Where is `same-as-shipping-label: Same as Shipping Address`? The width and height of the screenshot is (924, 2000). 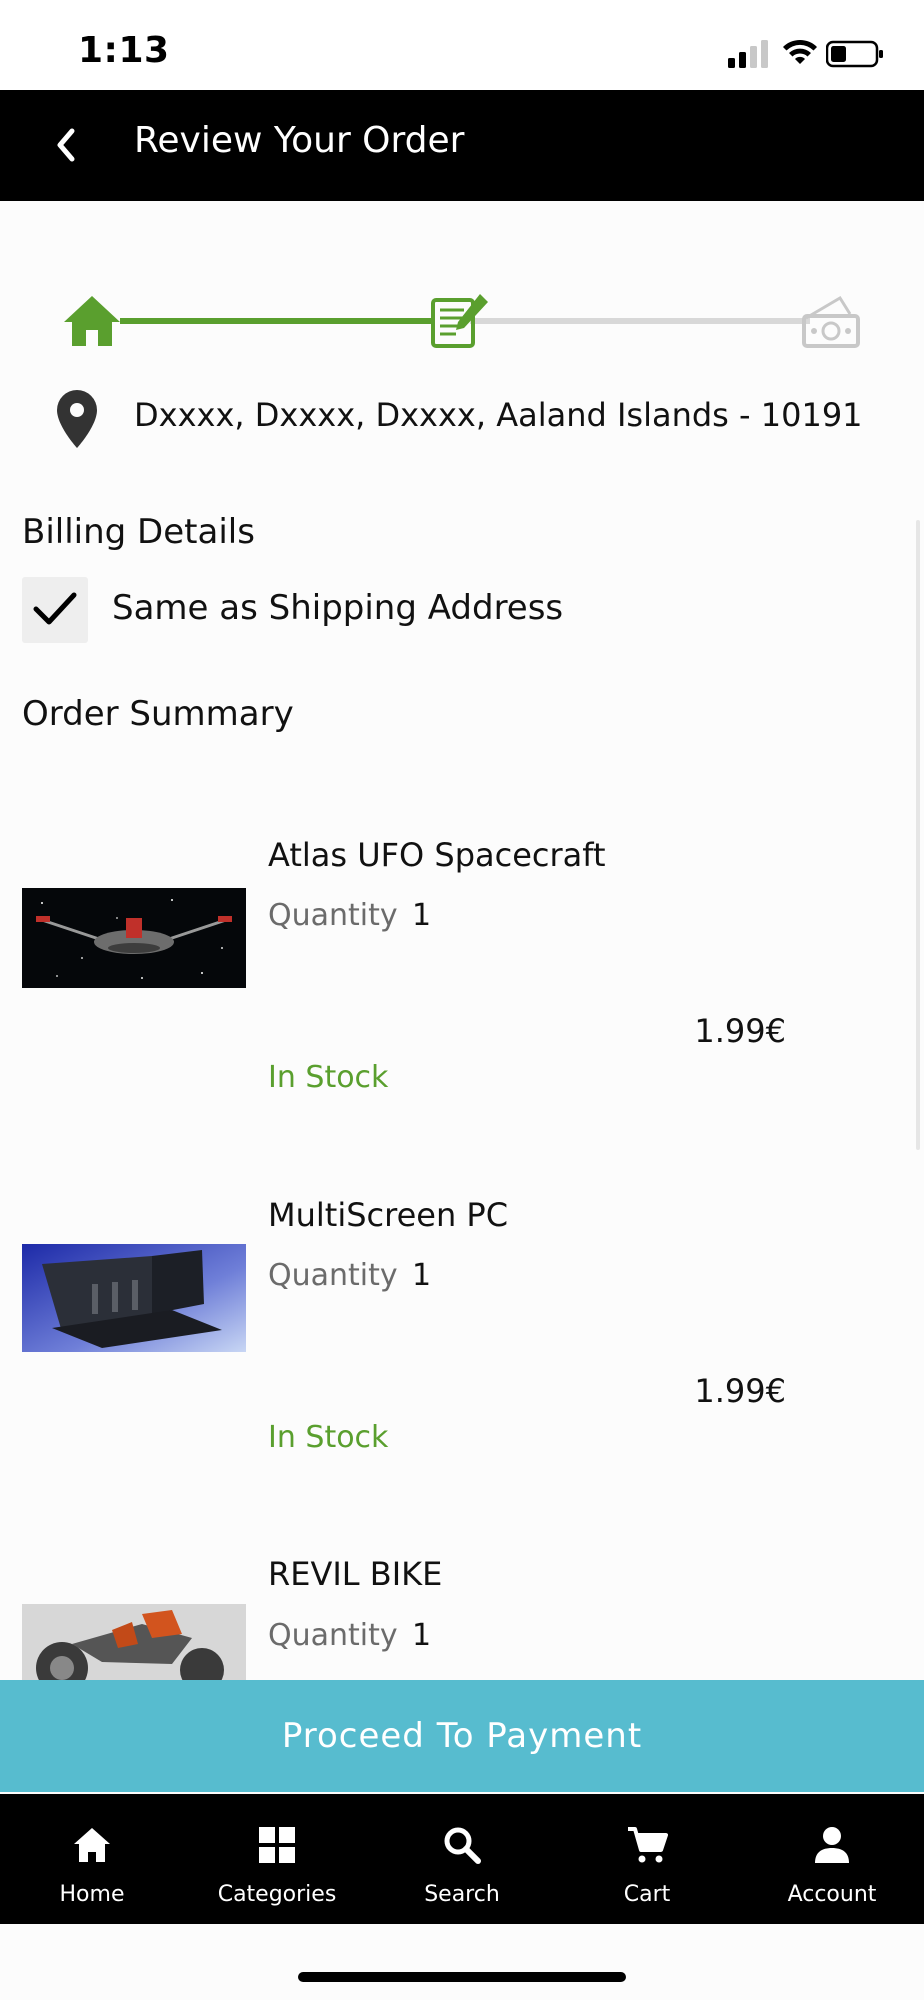
same-as-shipping-label: Same as Shipping Address is located at coordinates (337, 608).